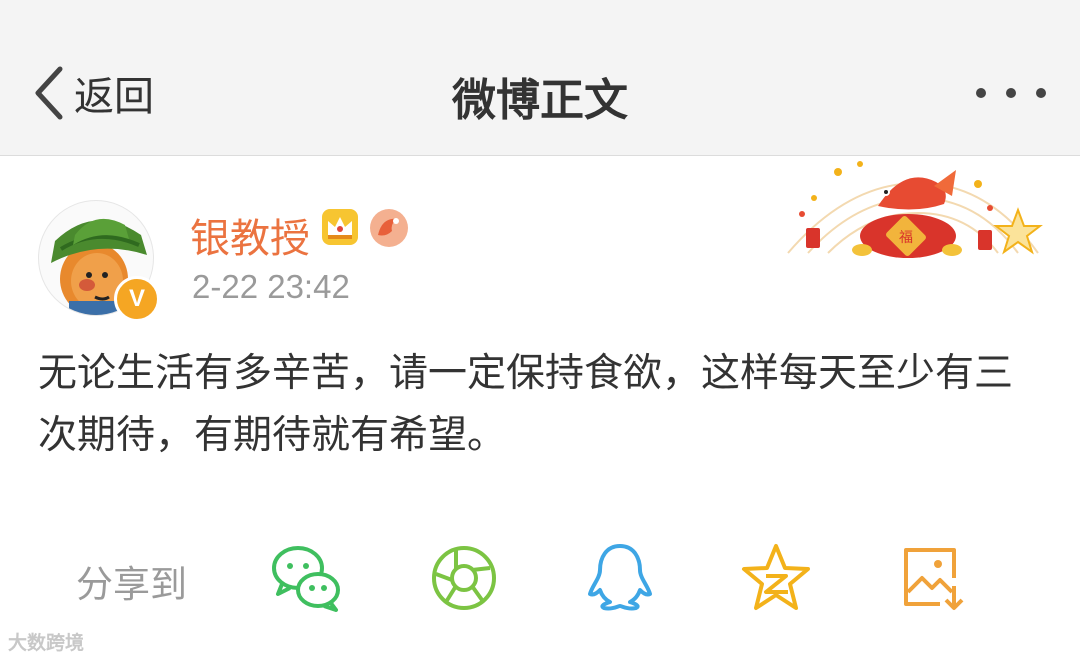 The image size is (1080, 662). I want to click on crown-icon, so click(340, 227).